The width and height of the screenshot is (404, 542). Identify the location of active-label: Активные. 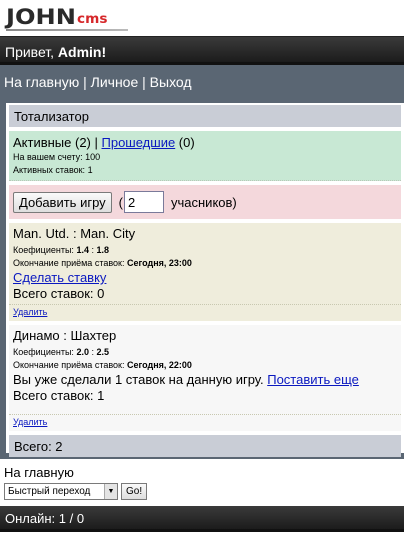
(42, 142).